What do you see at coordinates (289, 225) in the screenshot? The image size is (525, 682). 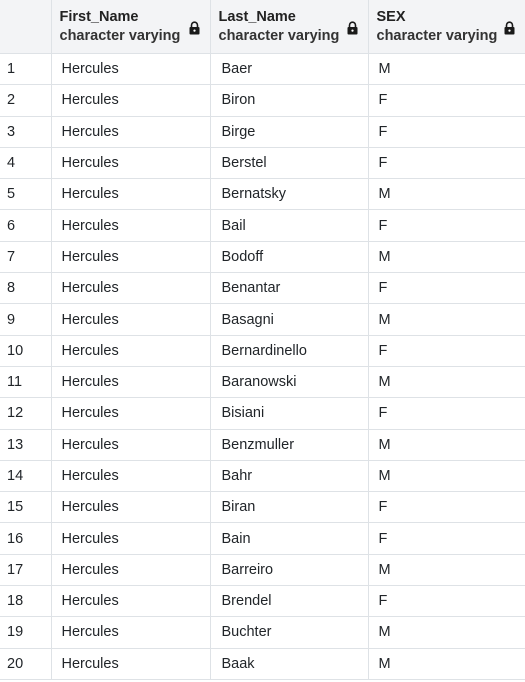 I see `last-name-cell: Bail` at bounding box center [289, 225].